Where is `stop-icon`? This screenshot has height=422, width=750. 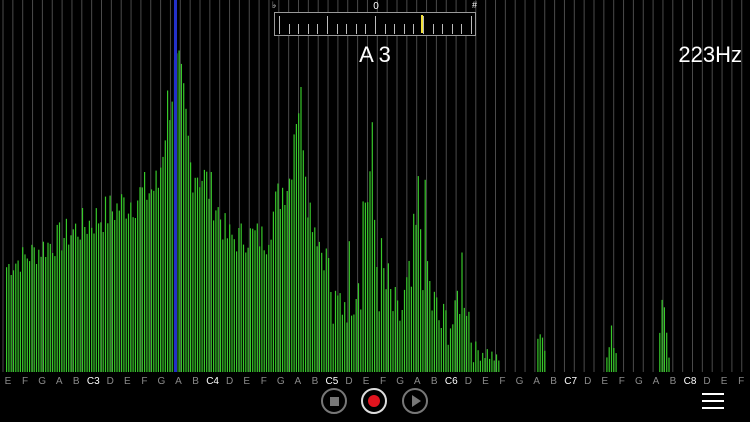
stop-icon is located at coordinates (334, 401).